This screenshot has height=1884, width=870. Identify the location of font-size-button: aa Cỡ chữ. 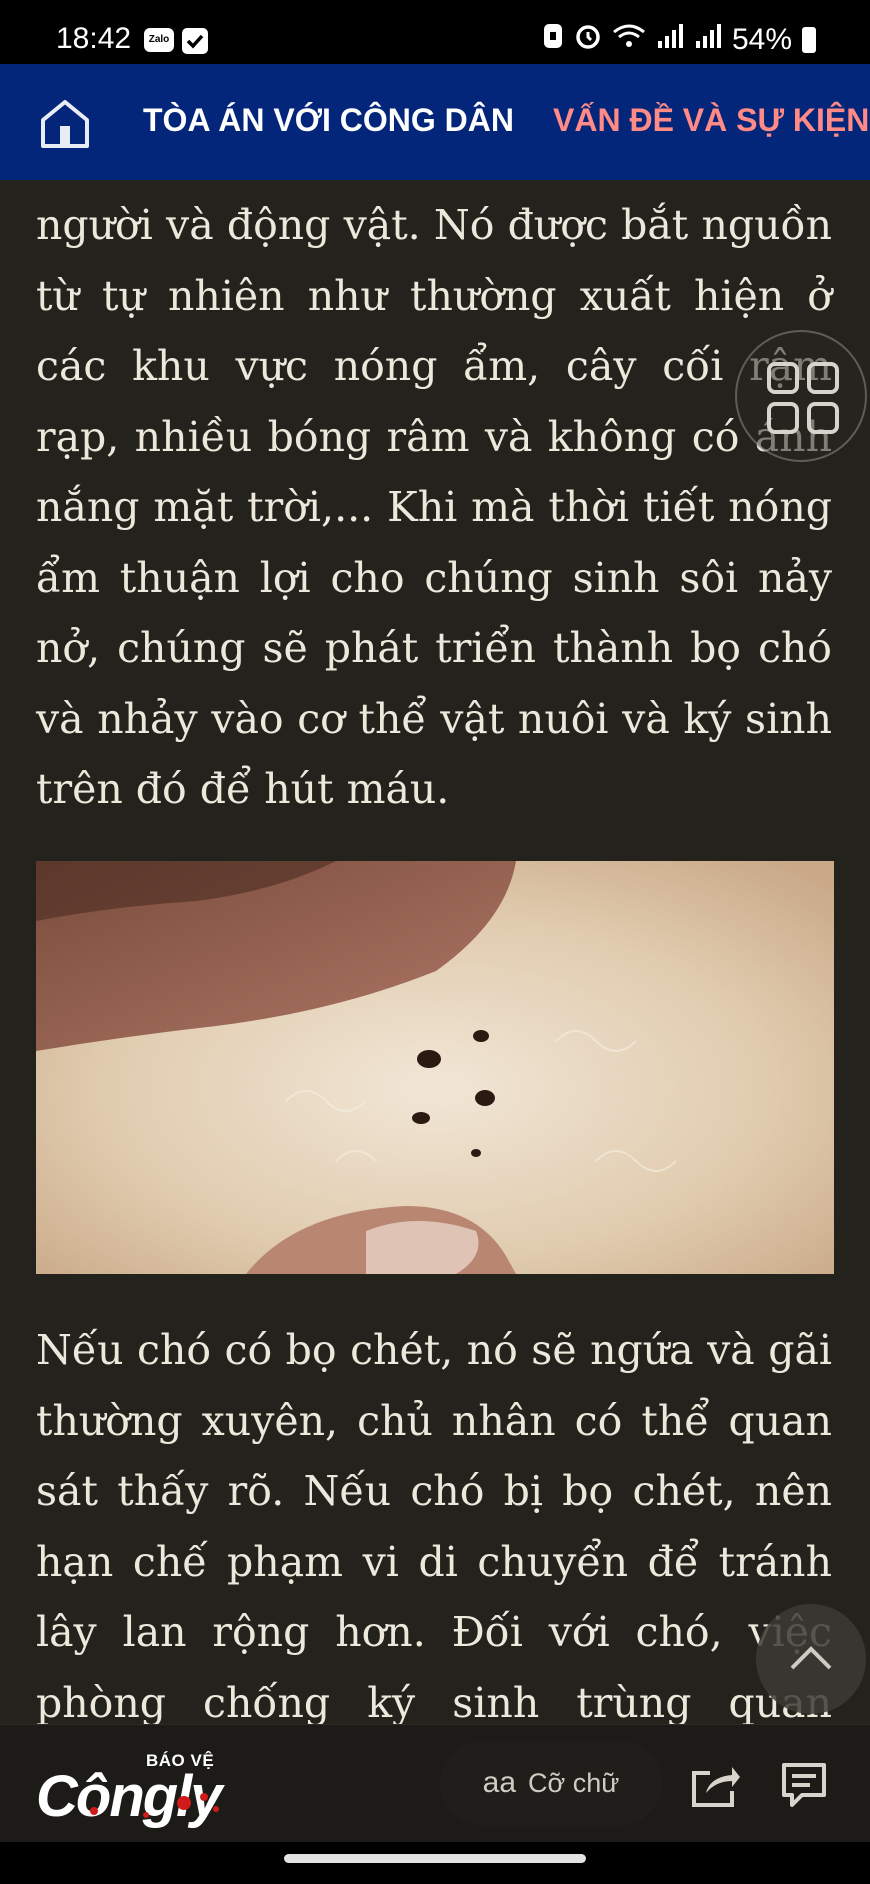
(551, 1783).